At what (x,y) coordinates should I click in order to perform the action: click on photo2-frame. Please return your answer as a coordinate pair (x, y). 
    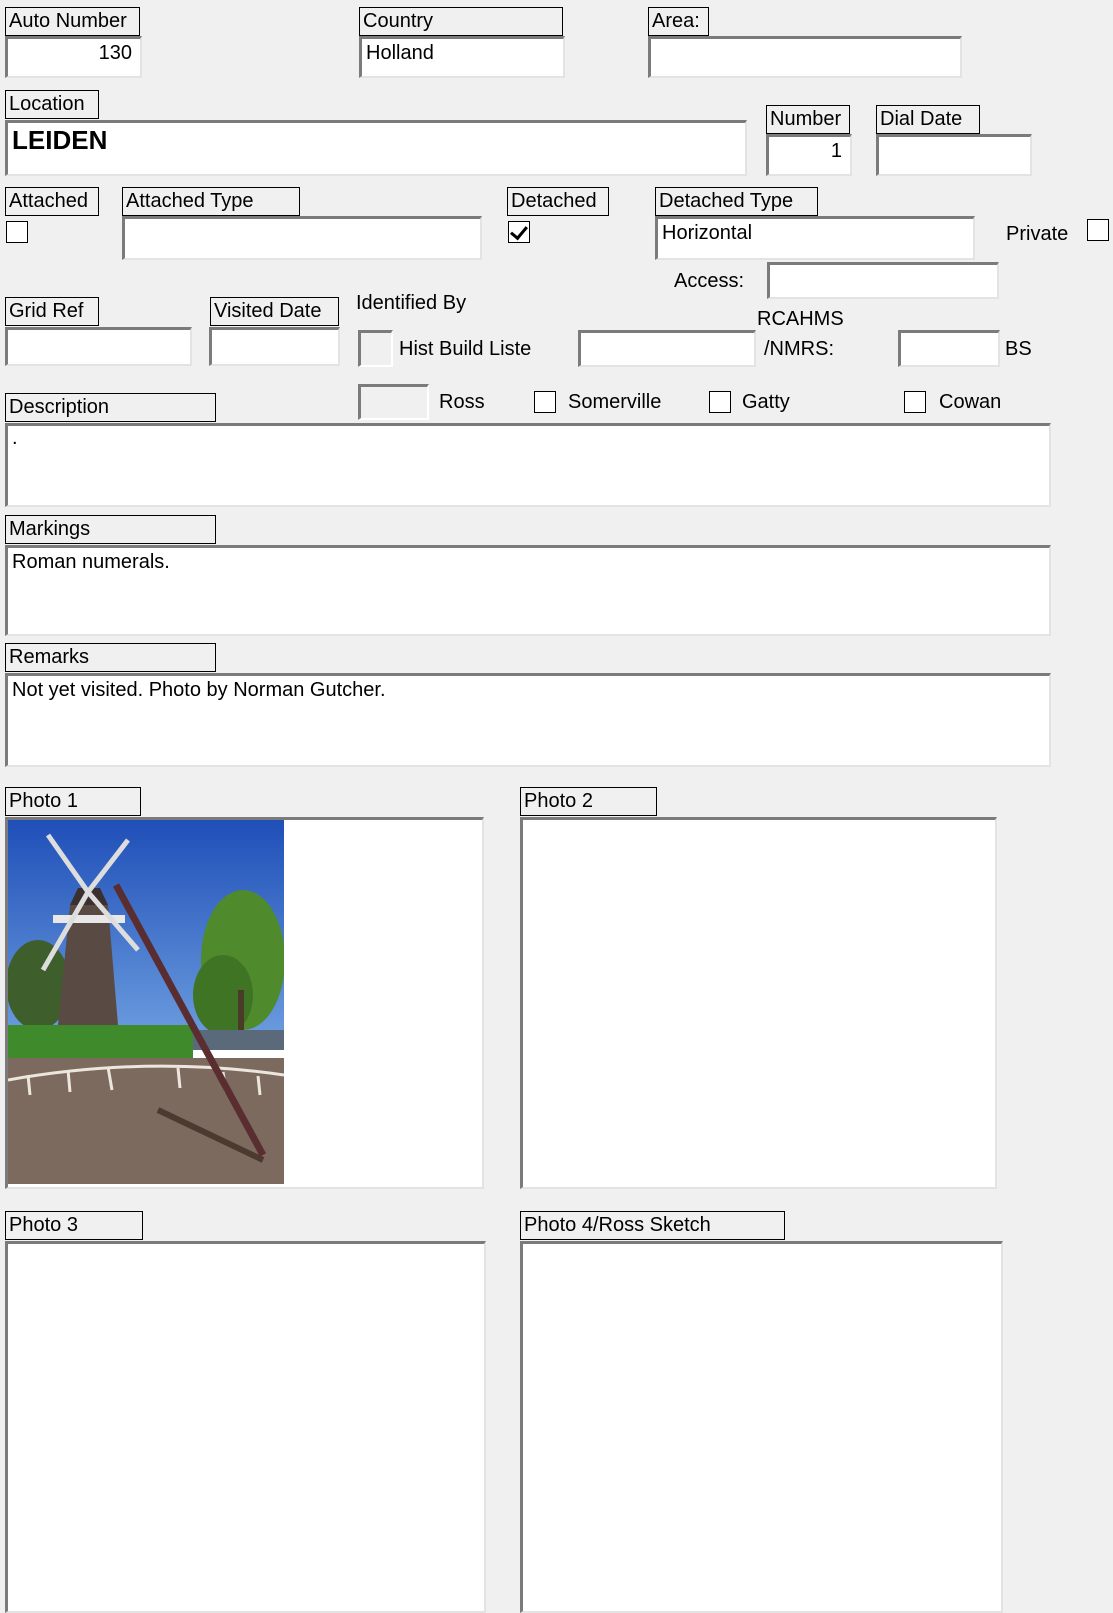
    Looking at the image, I should click on (758, 1003).